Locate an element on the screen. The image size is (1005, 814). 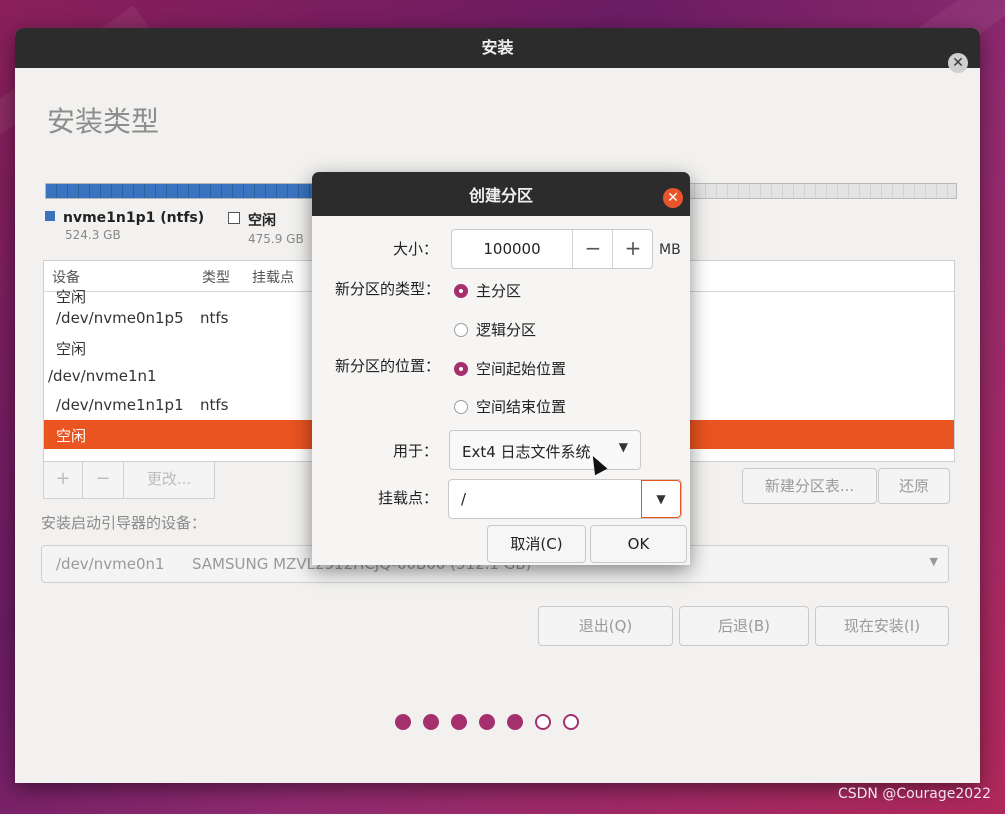
revert-button: 还原 is located at coordinates (914, 486).